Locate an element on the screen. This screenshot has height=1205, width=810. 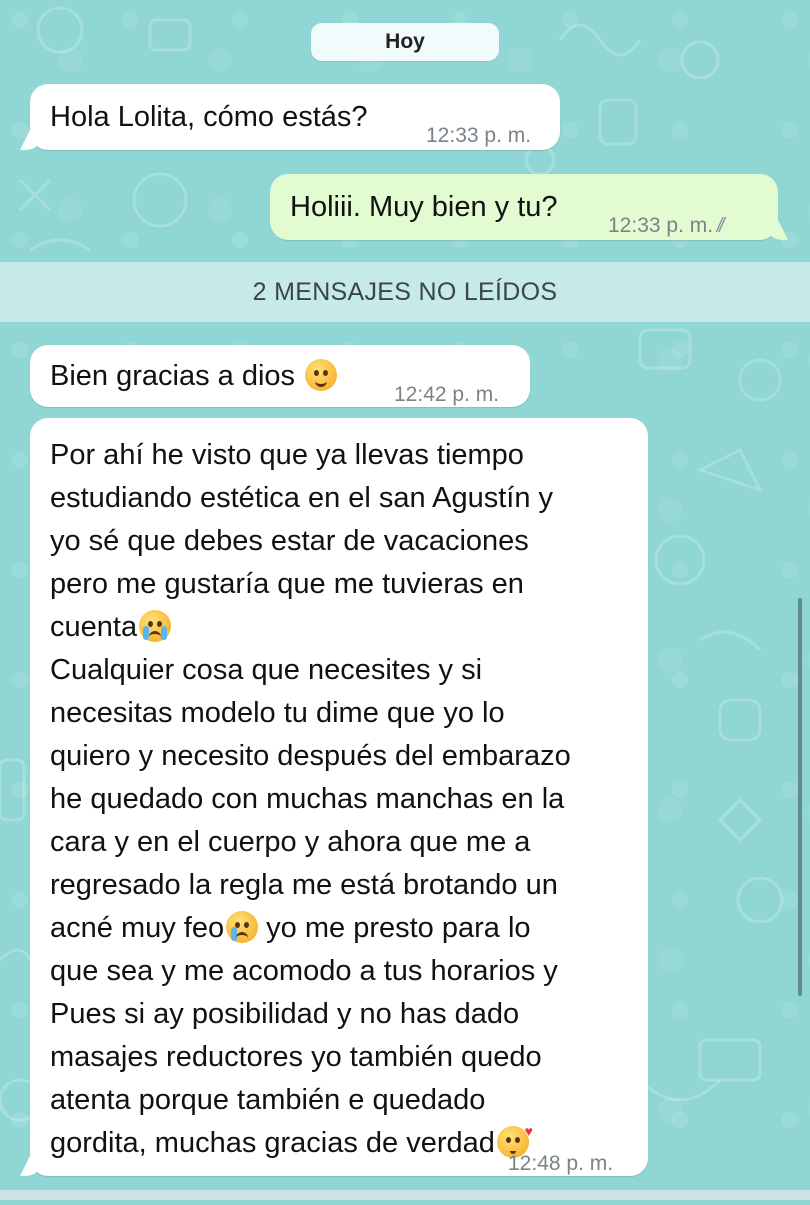
loudly-crying-face-icon is located at coordinates (155, 626).